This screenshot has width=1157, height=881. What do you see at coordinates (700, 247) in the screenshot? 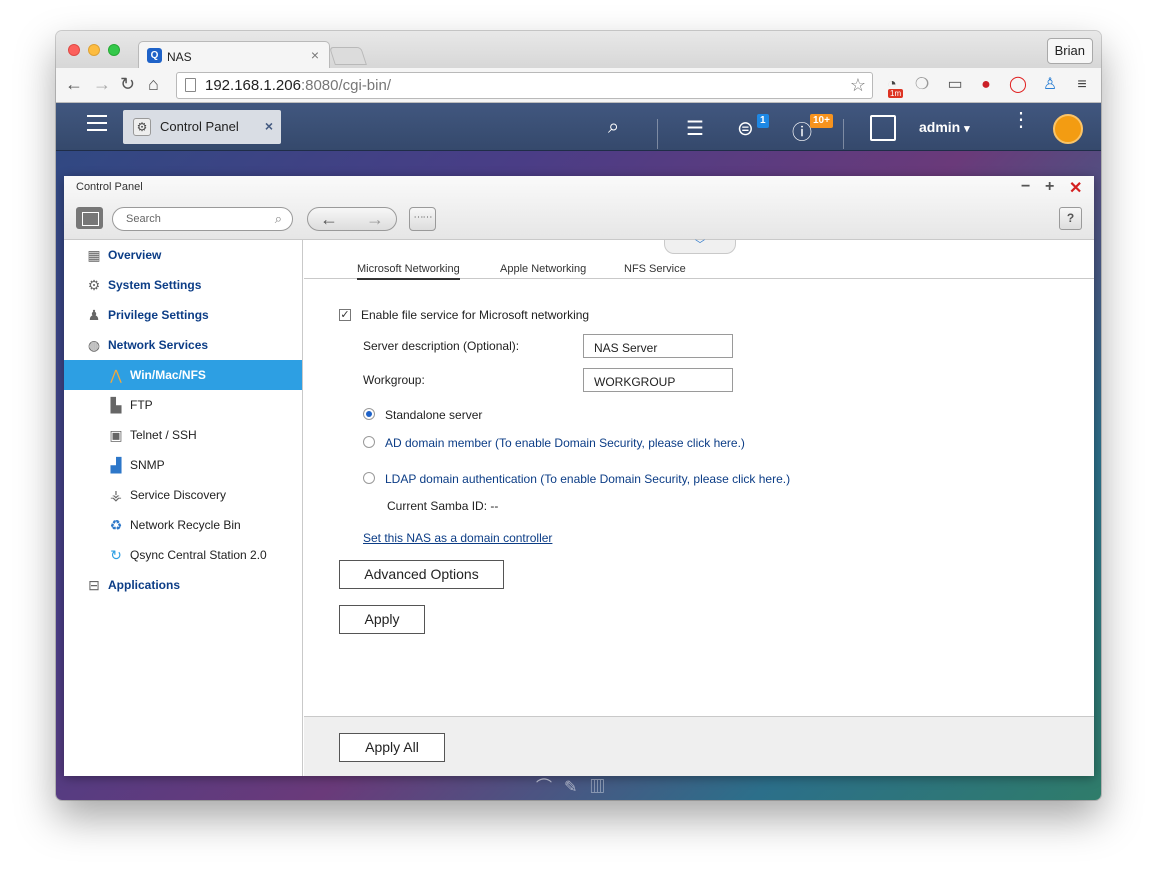
I see `collapse-toggle-icon: ﹀` at bounding box center [700, 247].